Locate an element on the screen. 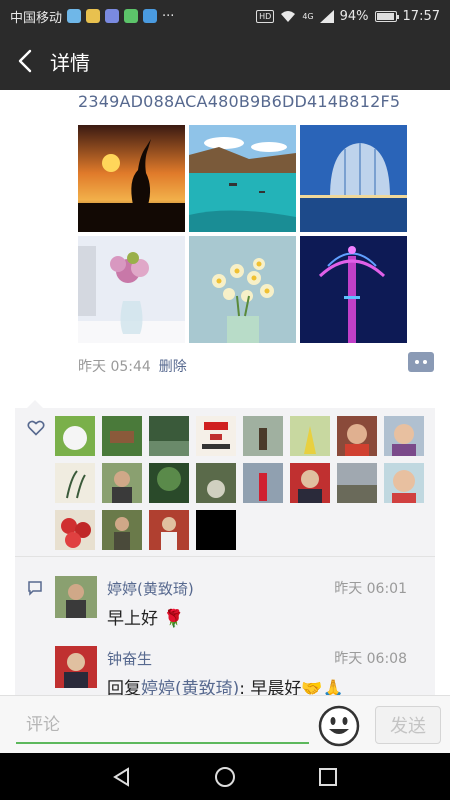 The image size is (450, 800). comment-composer: 发送 is located at coordinates (225, 724).